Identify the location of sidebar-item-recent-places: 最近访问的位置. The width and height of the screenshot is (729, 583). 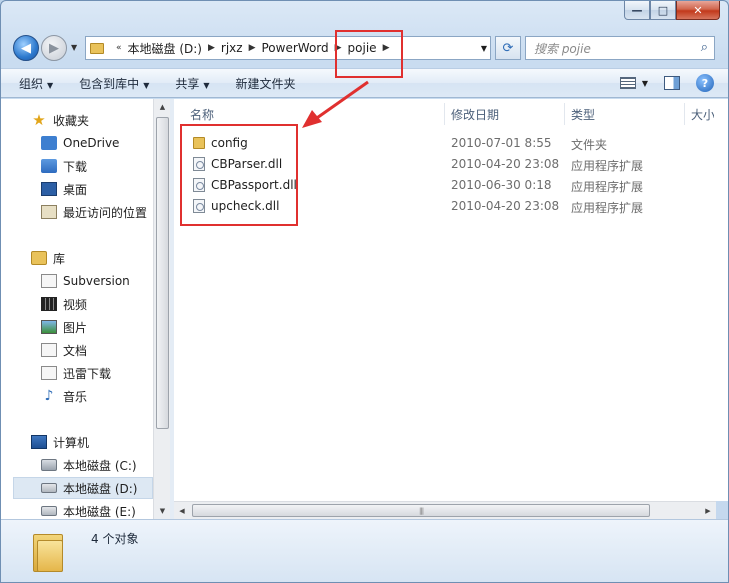
(97, 212).